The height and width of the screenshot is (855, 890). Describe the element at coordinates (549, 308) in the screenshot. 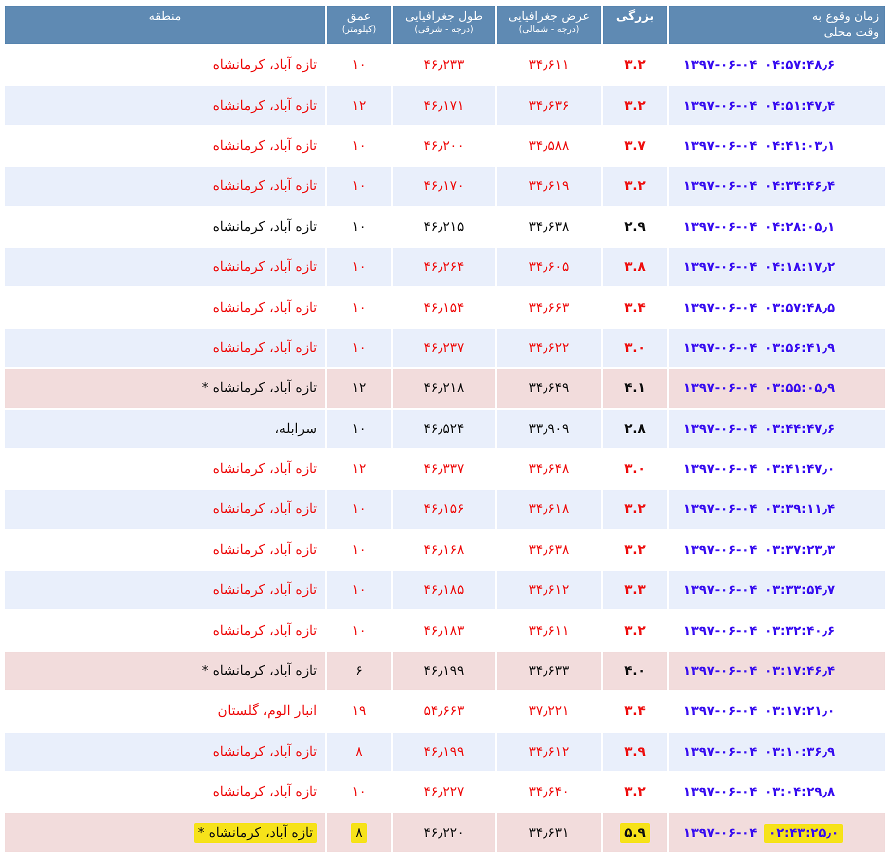

I see `cell-text: ۳۴٫۶۶۳` at that location.